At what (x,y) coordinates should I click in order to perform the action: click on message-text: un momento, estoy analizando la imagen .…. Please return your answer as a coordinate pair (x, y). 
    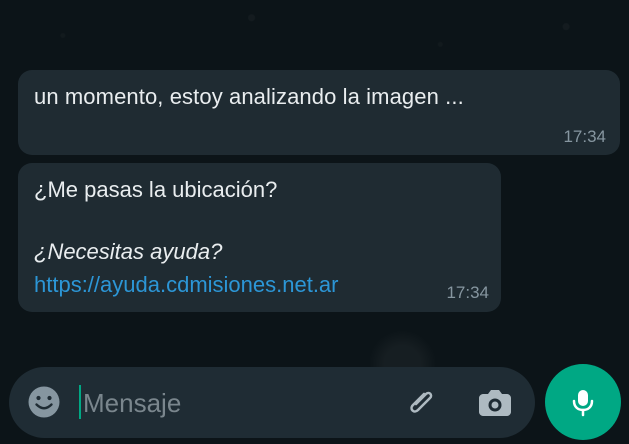
    Looking at the image, I should click on (249, 96).